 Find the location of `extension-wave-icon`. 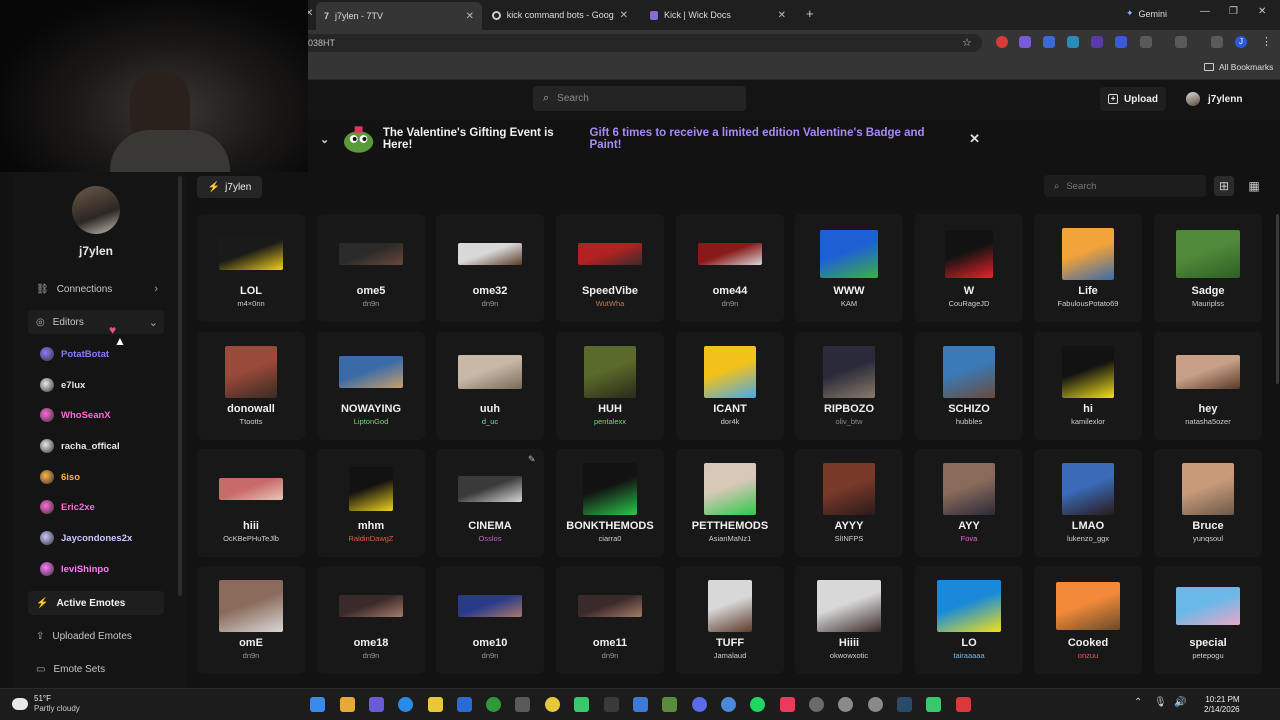

extension-wave-icon is located at coordinates (1121, 42).